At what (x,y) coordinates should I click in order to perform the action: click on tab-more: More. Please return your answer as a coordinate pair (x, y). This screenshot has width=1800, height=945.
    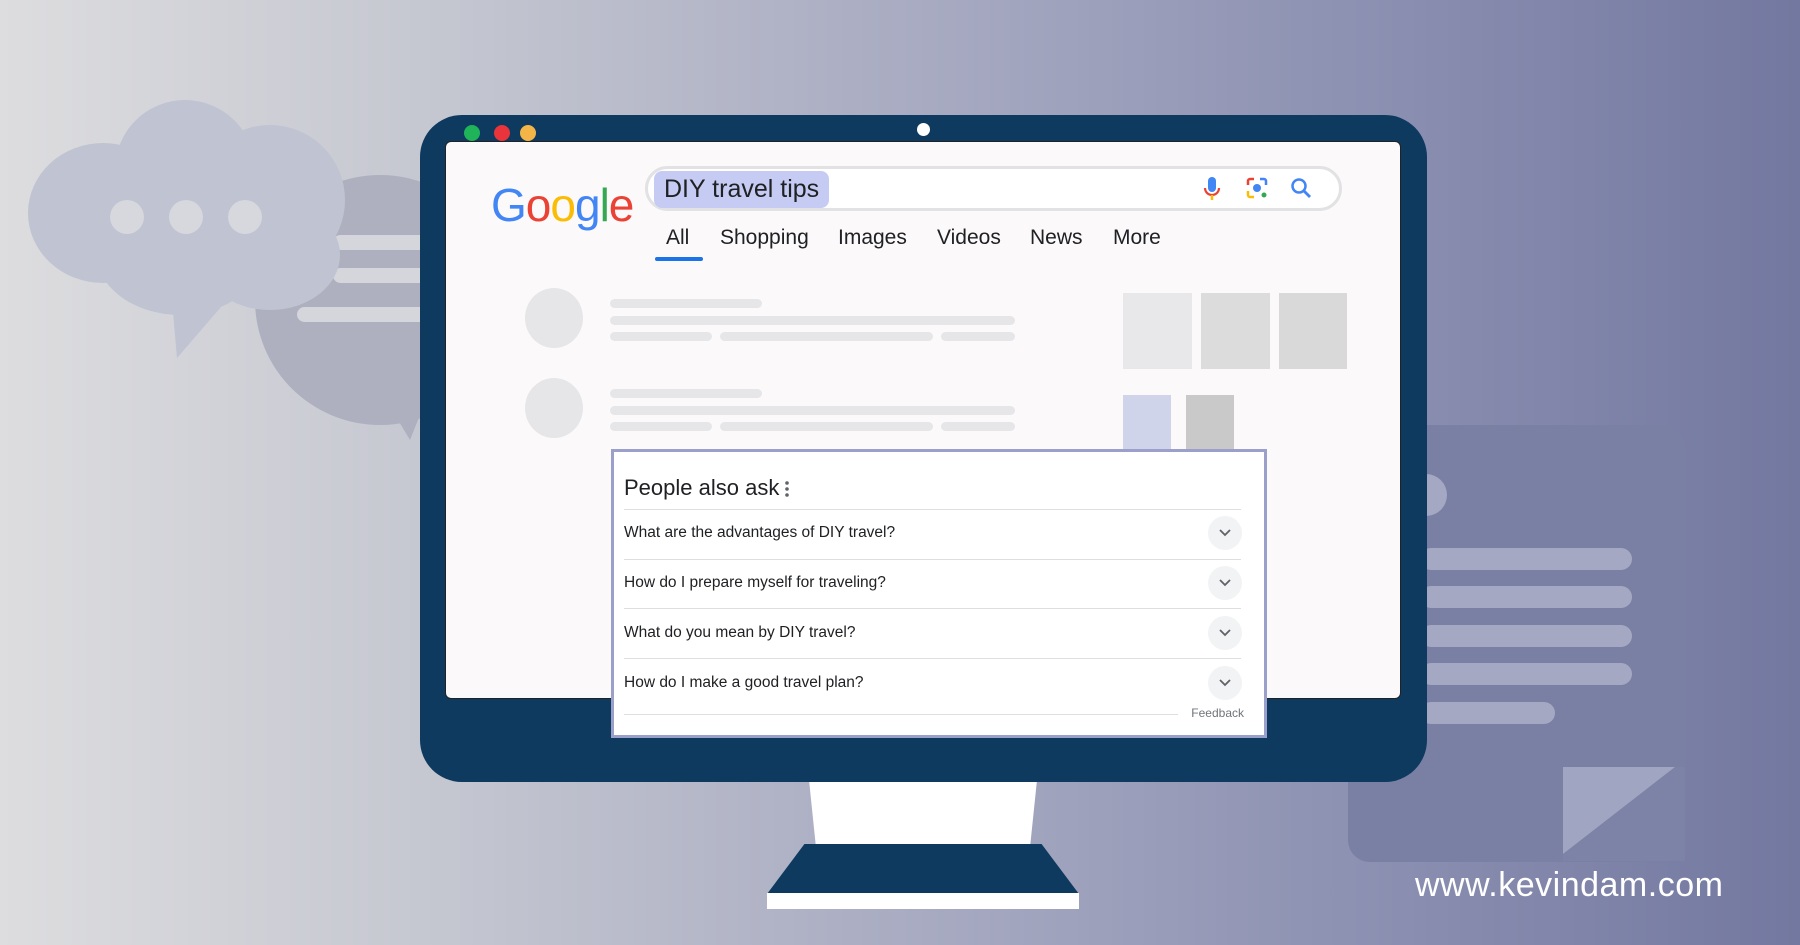
    Looking at the image, I should click on (1137, 238).